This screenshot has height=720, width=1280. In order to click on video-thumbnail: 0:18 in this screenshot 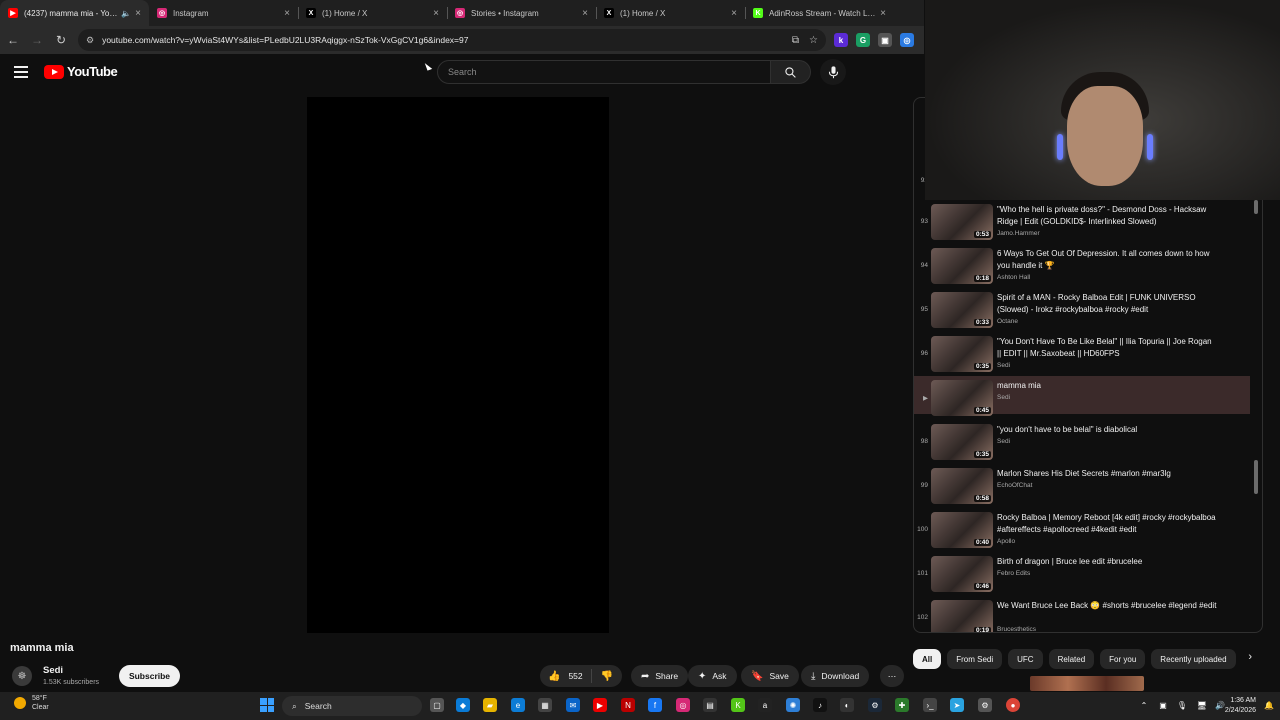, I will do `click(962, 266)`.